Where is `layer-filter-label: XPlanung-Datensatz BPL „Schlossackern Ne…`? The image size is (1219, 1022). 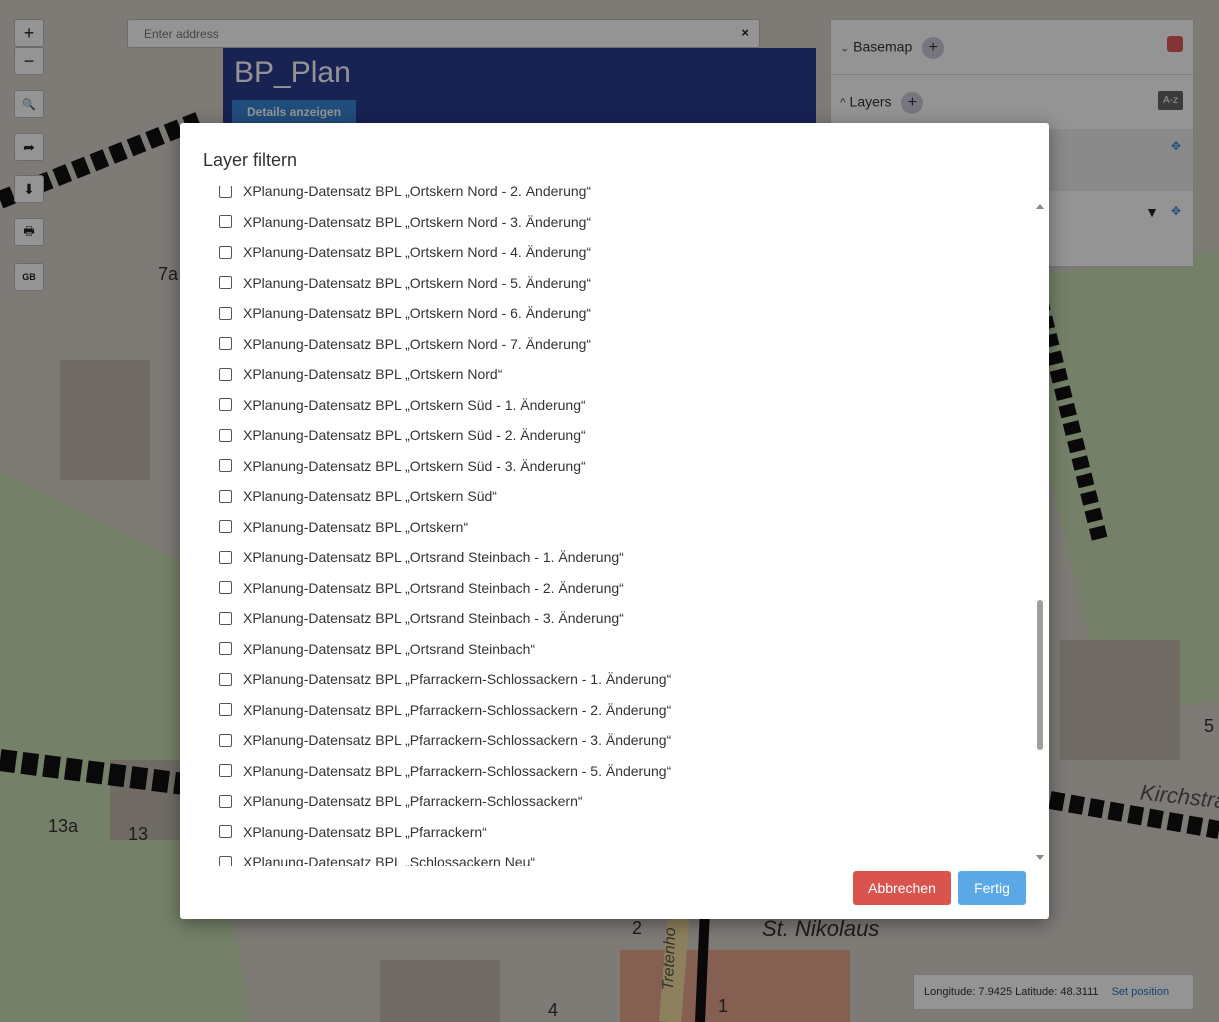
layer-filter-label: XPlanung-Datensatz BPL „Schlossackern Ne… is located at coordinates (389, 860).